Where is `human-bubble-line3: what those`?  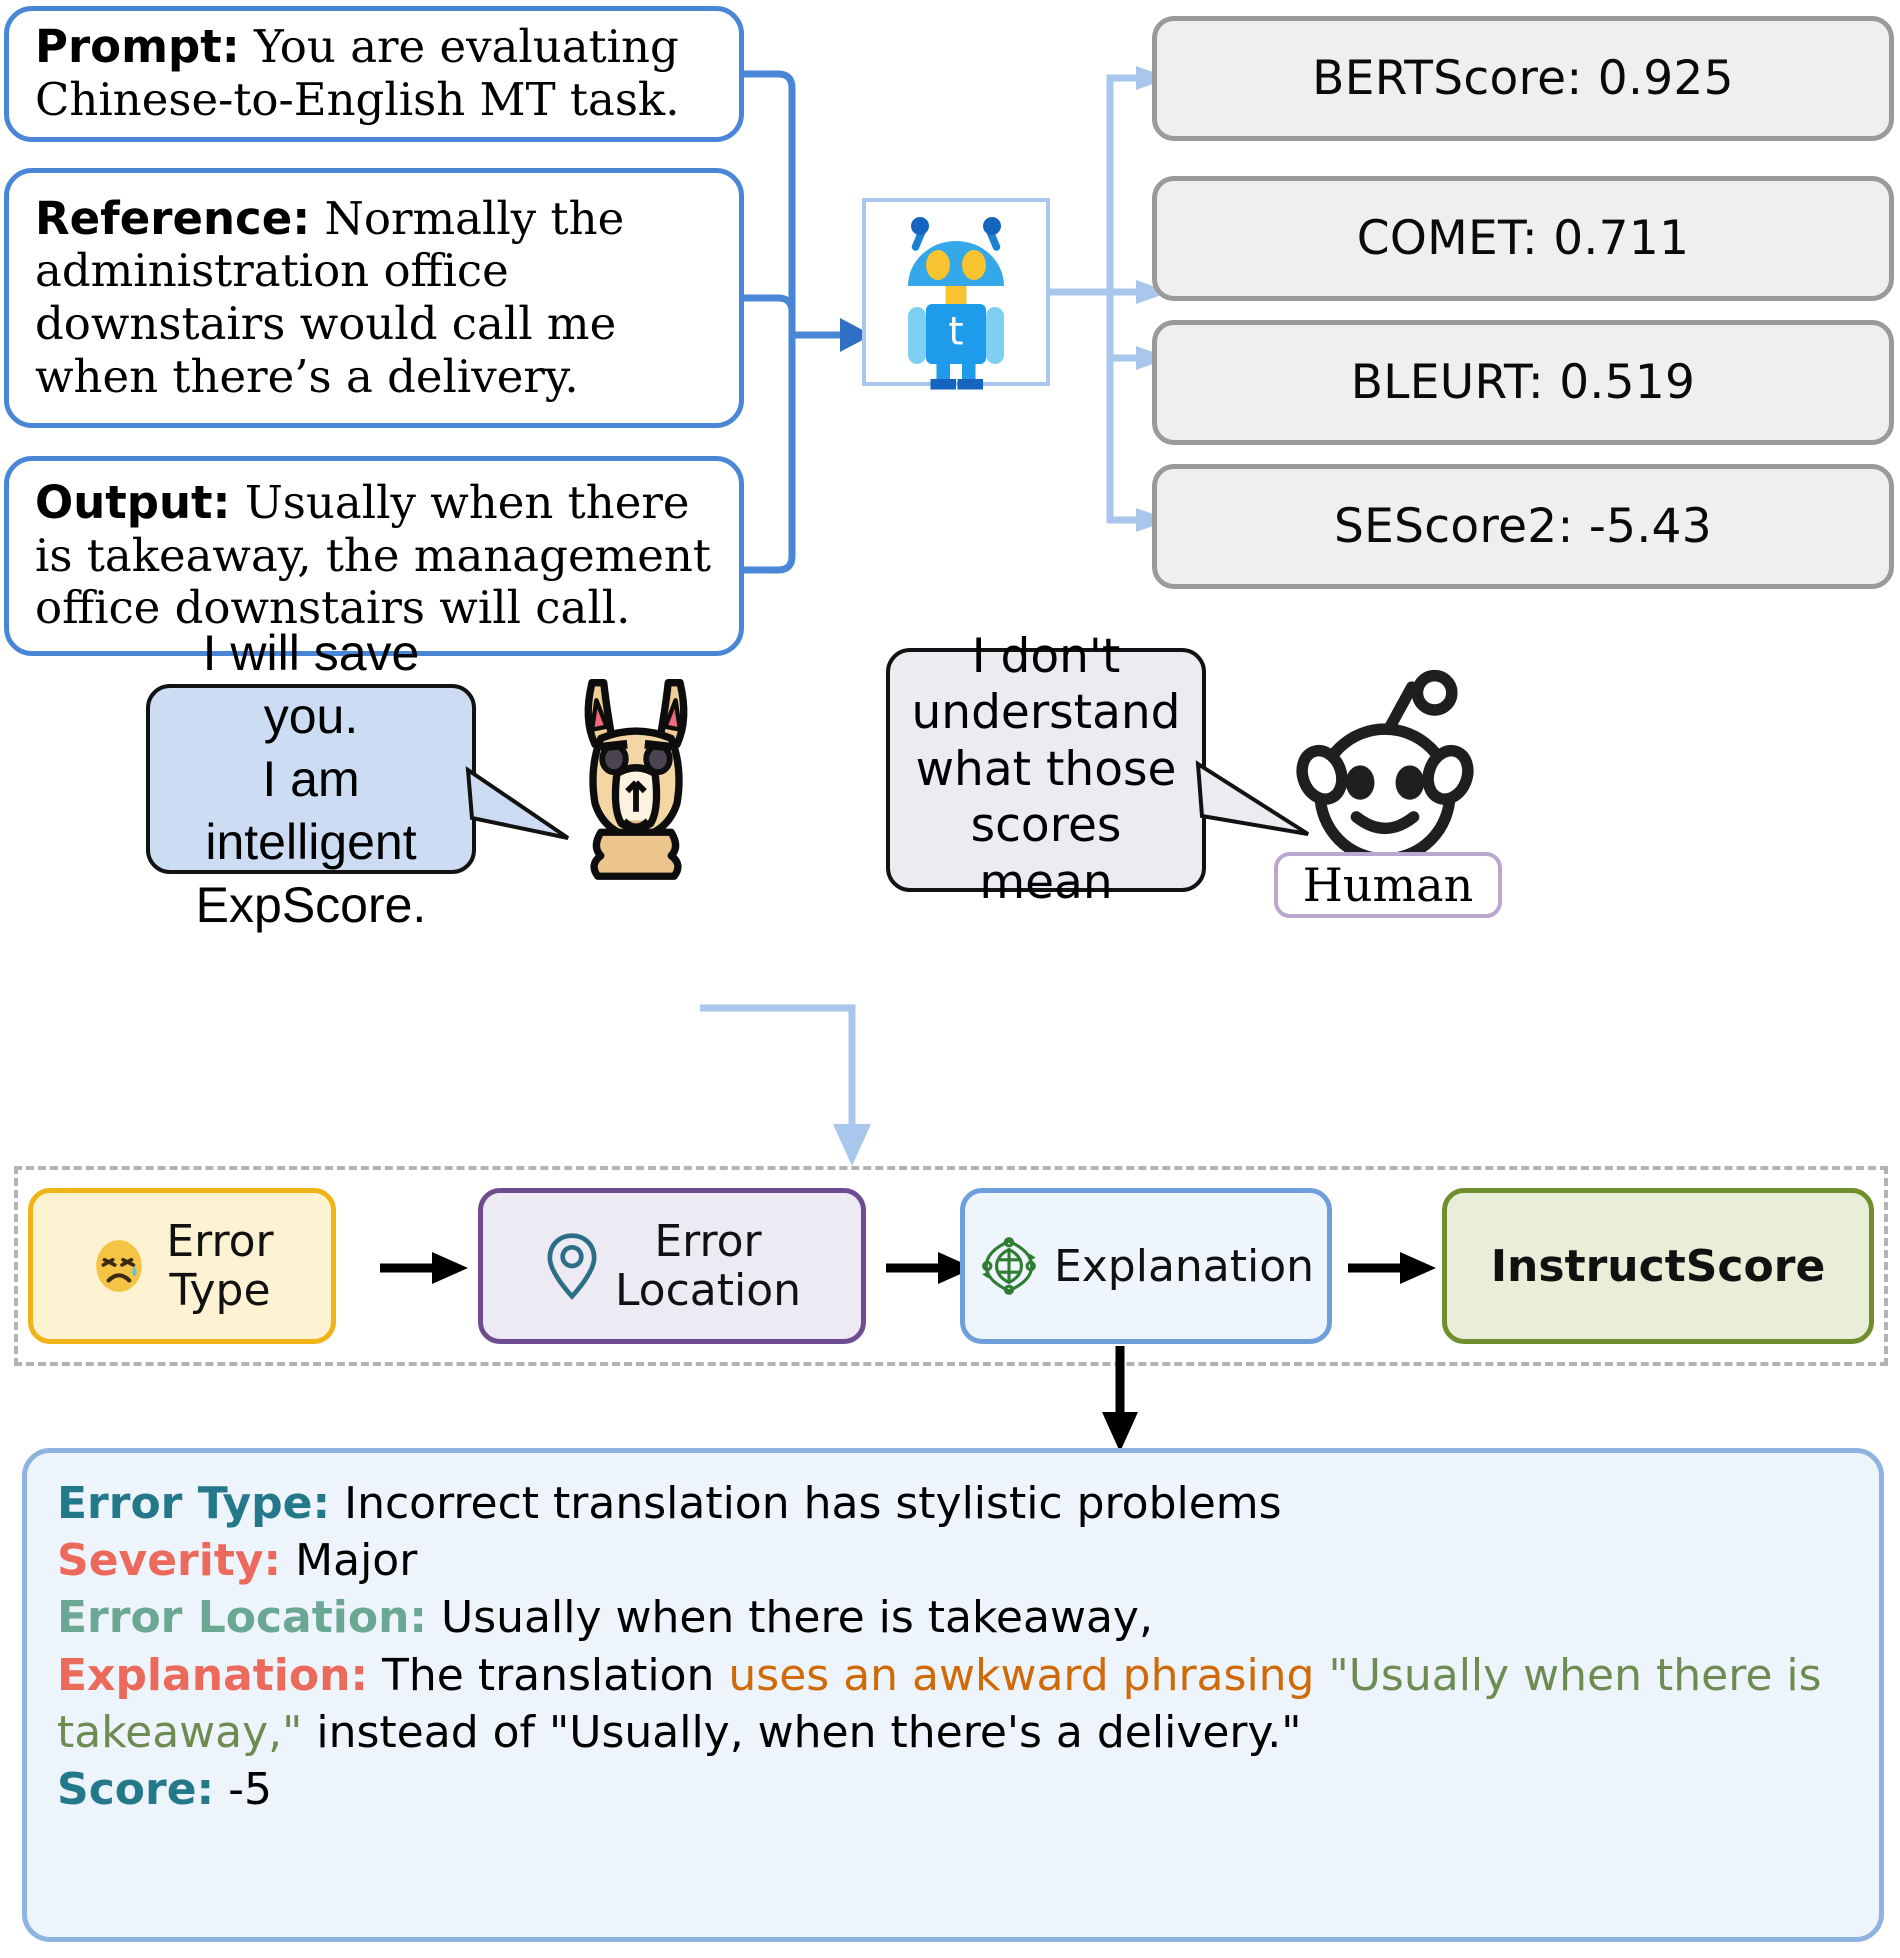
human-bubble-line3: what those is located at coordinates (1046, 769).